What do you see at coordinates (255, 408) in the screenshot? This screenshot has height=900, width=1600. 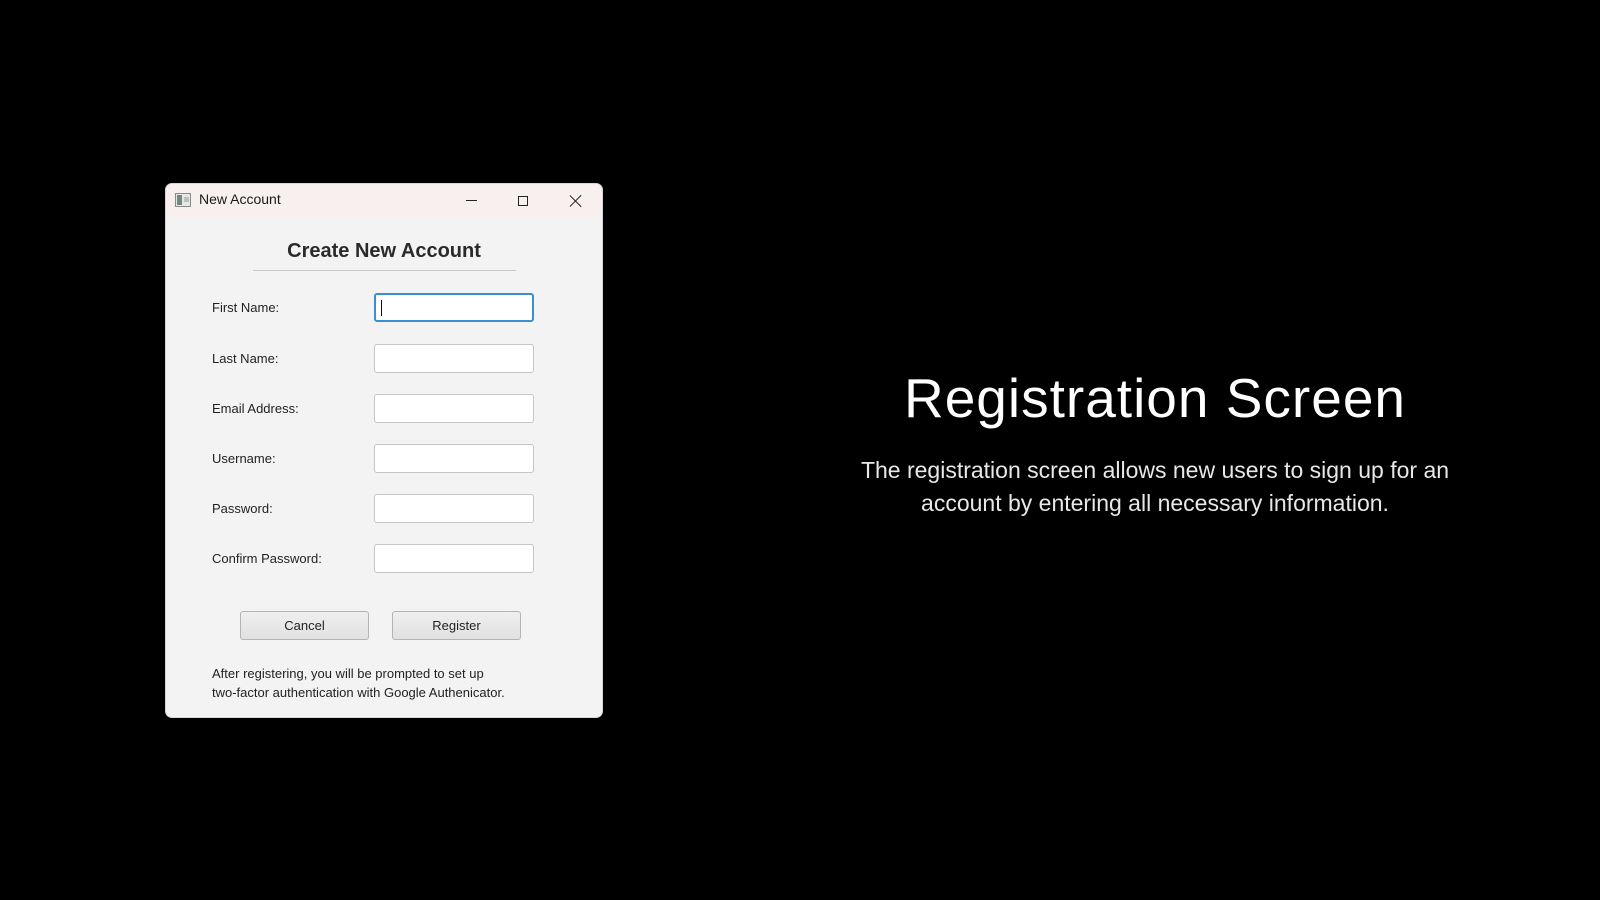 I see `email-address-label: Email Address:` at bounding box center [255, 408].